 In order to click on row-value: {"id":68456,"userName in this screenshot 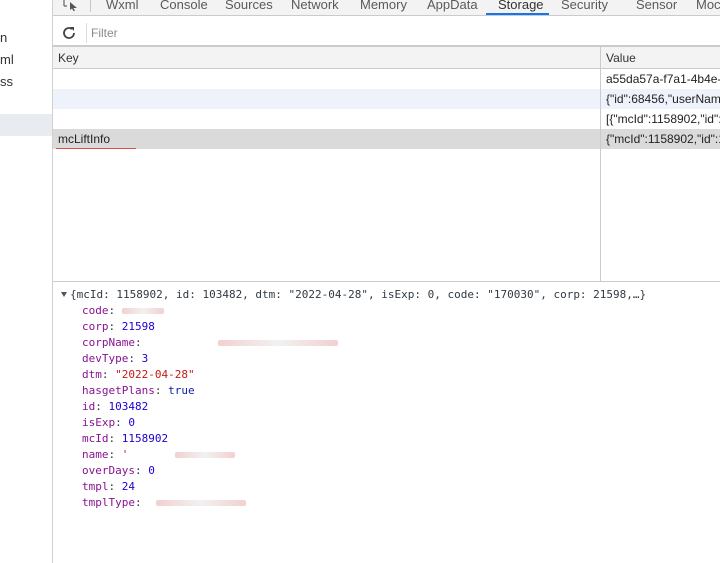, I will do `click(663, 99)`.